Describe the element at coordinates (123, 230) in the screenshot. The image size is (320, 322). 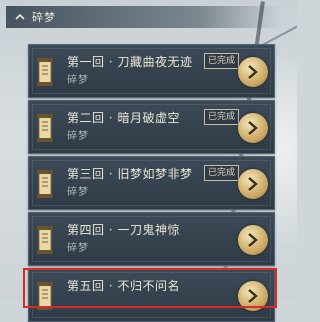
I see `chapter-title: 第四回 · 一刀鬼神惊` at that location.